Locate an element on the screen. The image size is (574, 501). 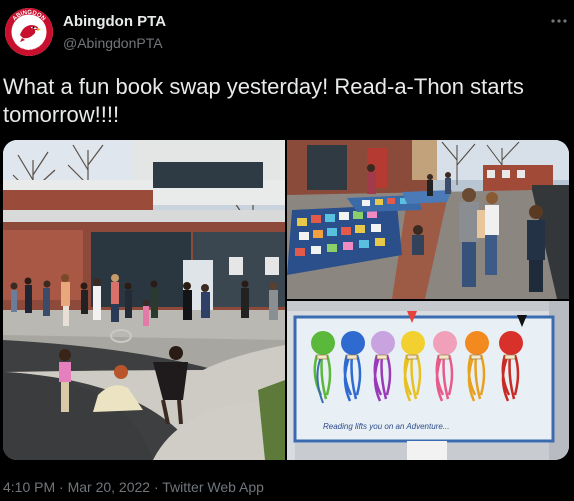
avatar: ABINGDON ELEMENTARY is located at coordinates (29, 32).